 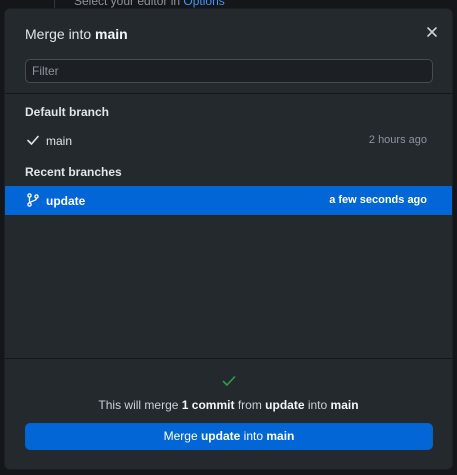 I want to click on default-branch-heading: Default branch, so click(x=67, y=112).